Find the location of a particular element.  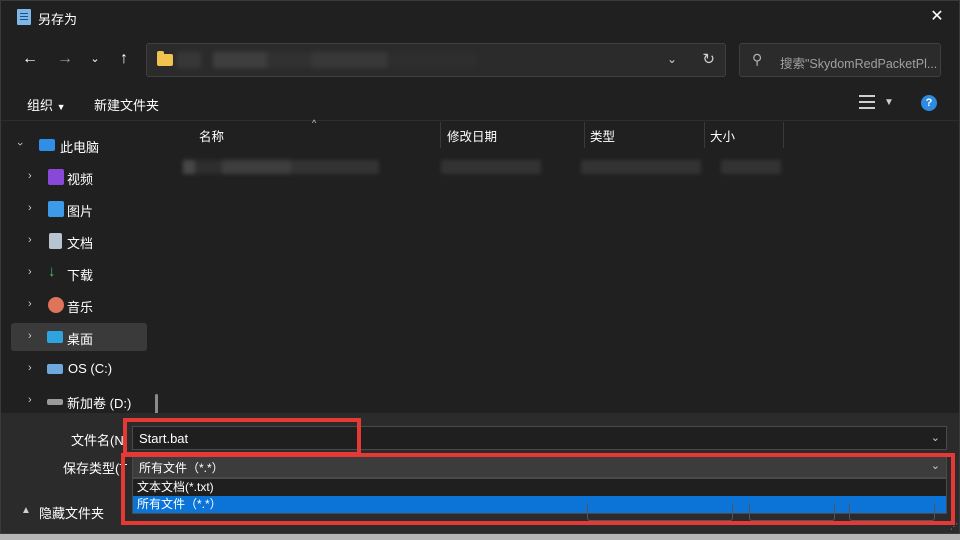

organize-label: 组织 is located at coordinates (40, 105).